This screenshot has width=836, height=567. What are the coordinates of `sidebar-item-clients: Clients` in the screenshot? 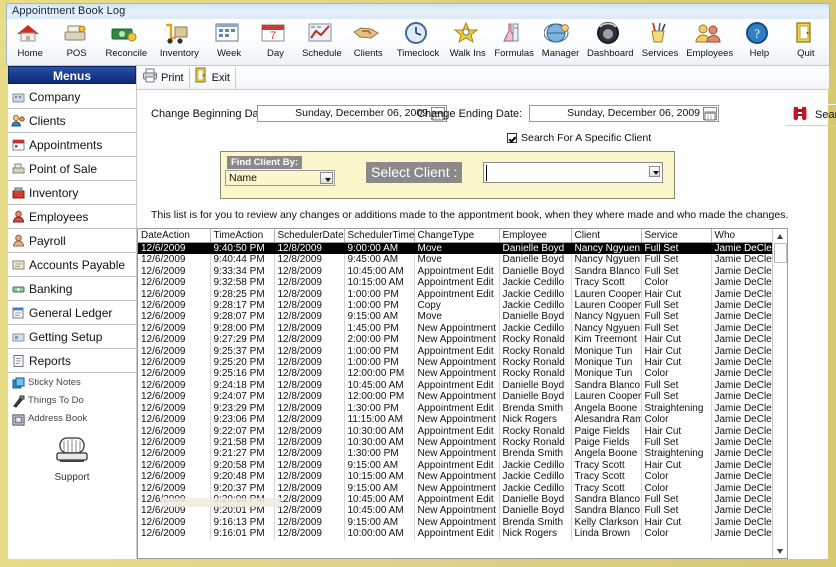 It's located at (72, 121).